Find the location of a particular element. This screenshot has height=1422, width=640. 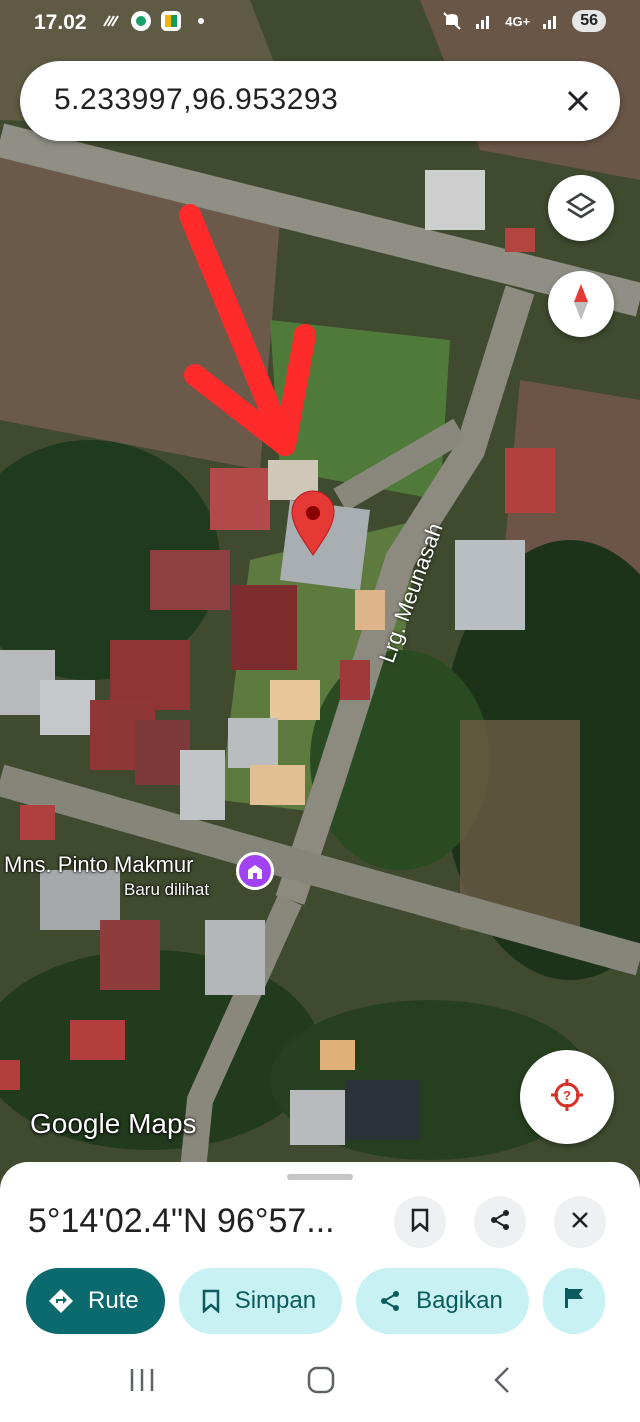

place-label: Mns. Pinto Makmur is located at coordinates (99, 865).